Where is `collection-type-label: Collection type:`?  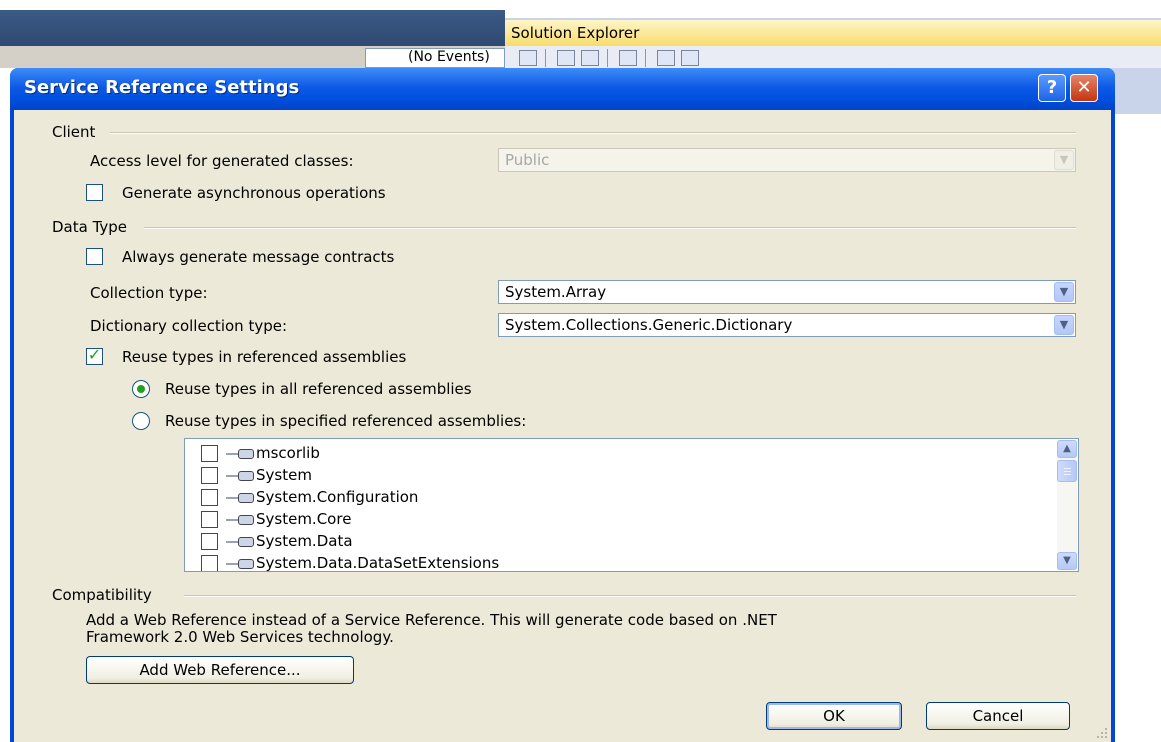 collection-type-label: Collection type: is located at coordinates (149, 293).